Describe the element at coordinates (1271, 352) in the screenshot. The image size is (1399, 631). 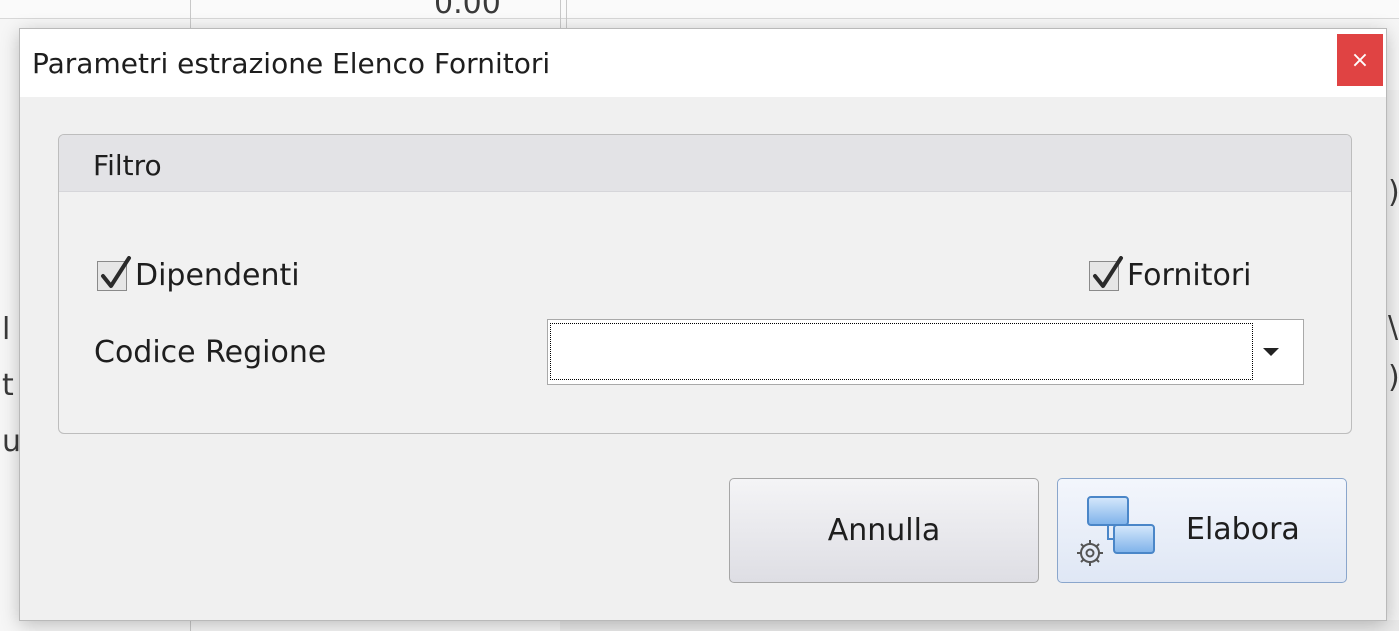
I see `chevron-down-icon` at that location.